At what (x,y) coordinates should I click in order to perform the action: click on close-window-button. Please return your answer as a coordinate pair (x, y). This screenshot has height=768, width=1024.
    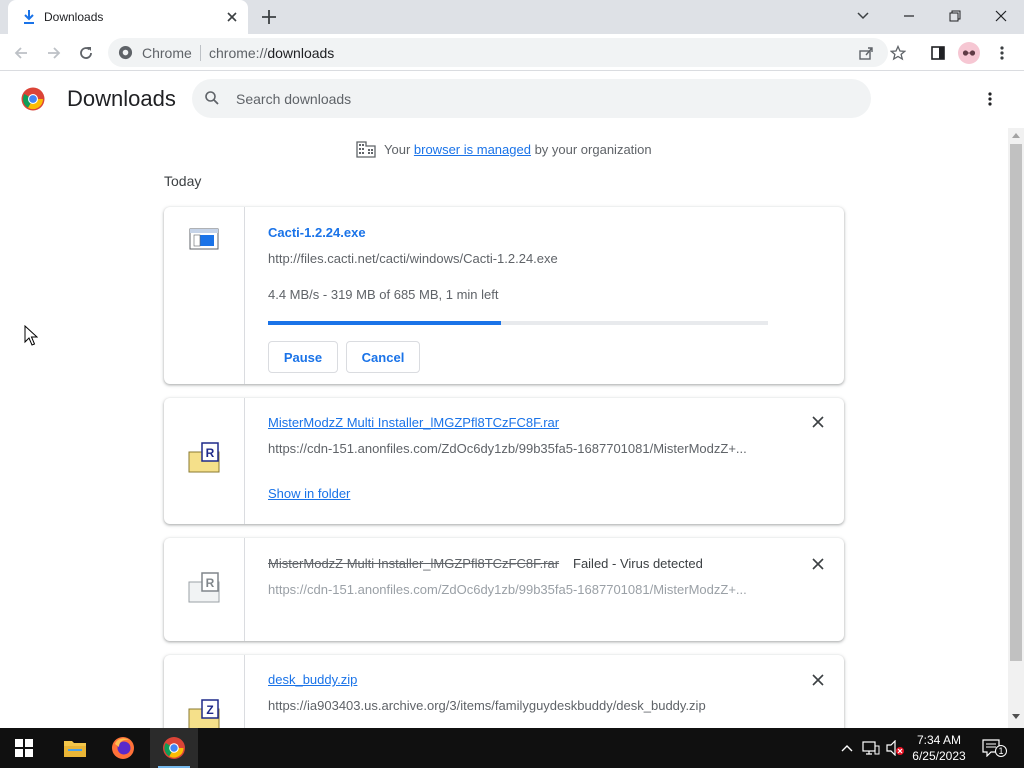
    Looking at the image, I should click on (1001, 16).